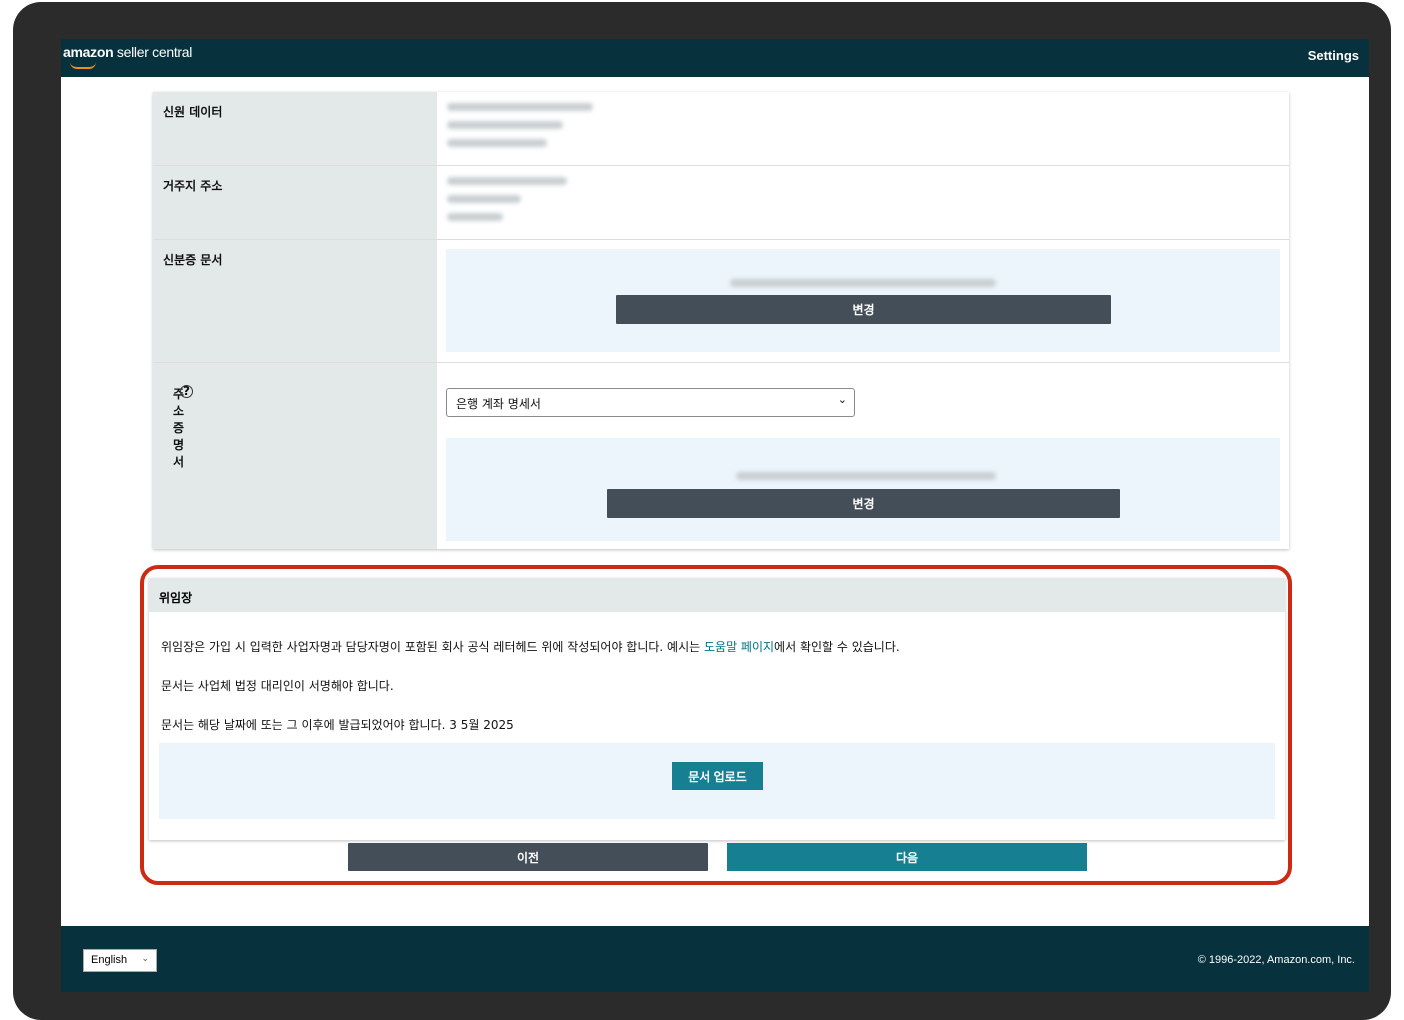 The height and width of the screenshot is (1020, 1404). What do you see at coordinates (295, 202) in the screenshot?
I see `residence-address-label-cell: 거주지 주소` at bounding box center [295, 202].